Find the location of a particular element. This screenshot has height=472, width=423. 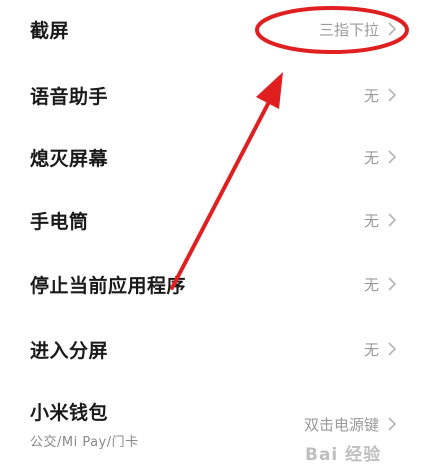

setting-row-screenshot: 截屏 三指下拉 is located at coordinates (211, 29).